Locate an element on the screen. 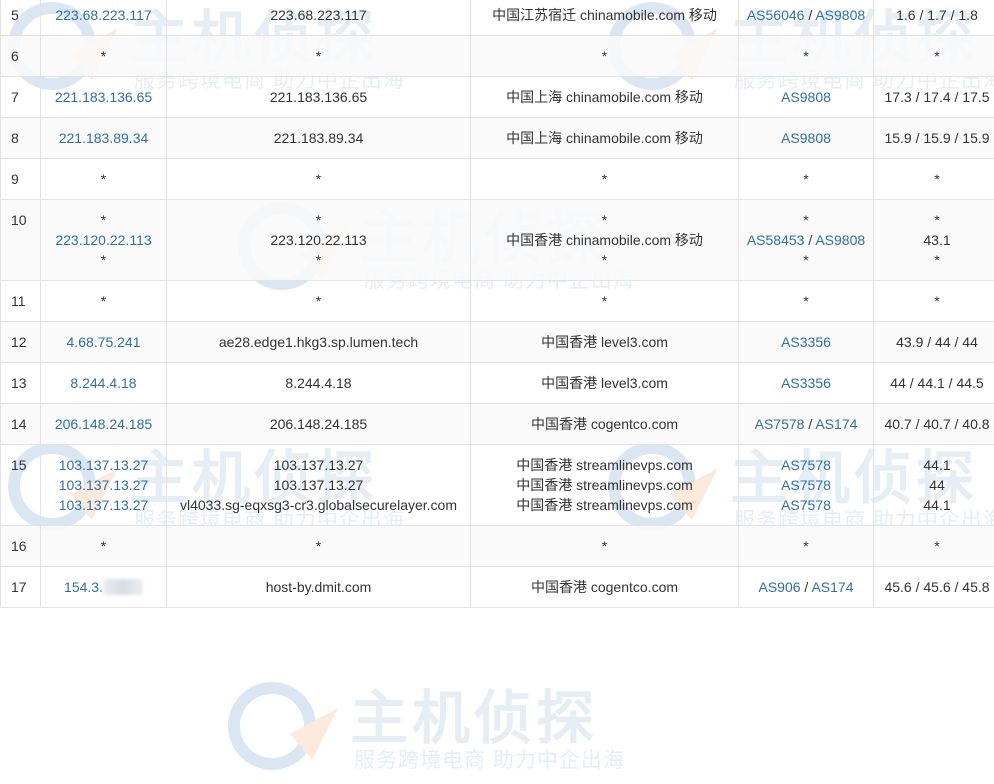 The width and height of the screenshot is (994, 784). ip-link: 206.148.24.185 is located at coordinates (103, 424).